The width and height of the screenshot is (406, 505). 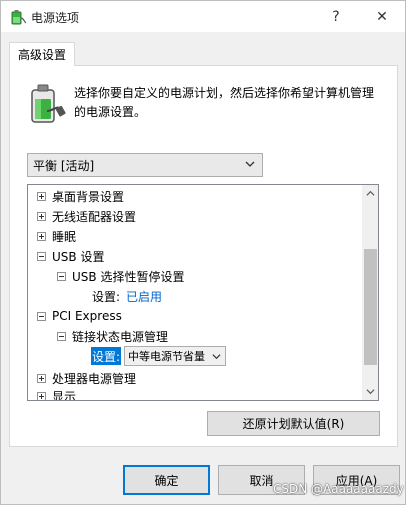 What do you see at coordinates (48, 103) in the screenshot?
I see `battery-plug-icon` at bounding box center [48, 103].